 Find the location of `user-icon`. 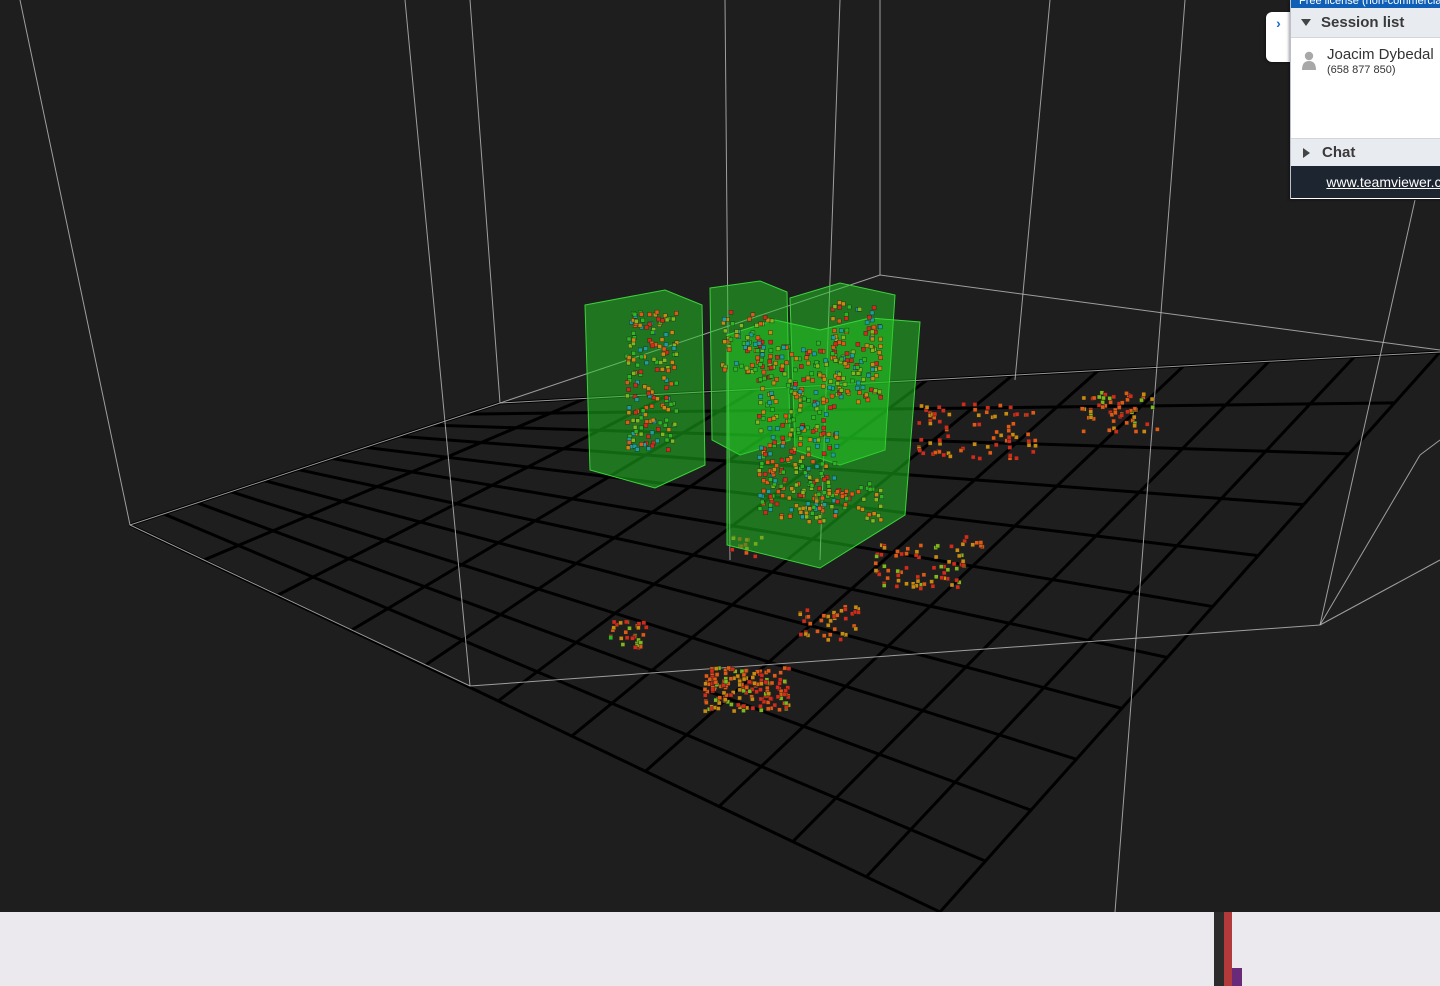

user-icon is located at coordinates (1309, 60).